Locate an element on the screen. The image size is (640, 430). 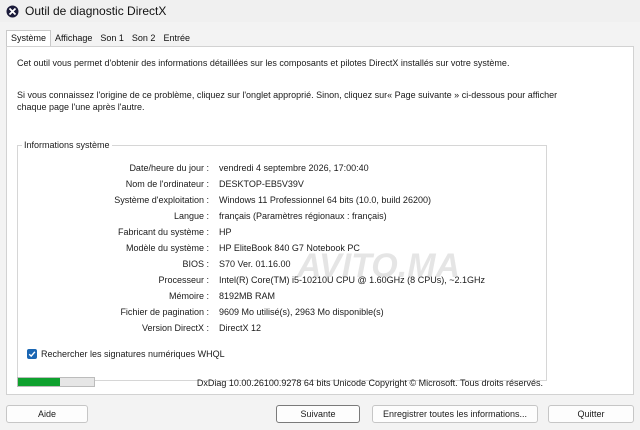
progress-bar is located at coordinates (56, 382).